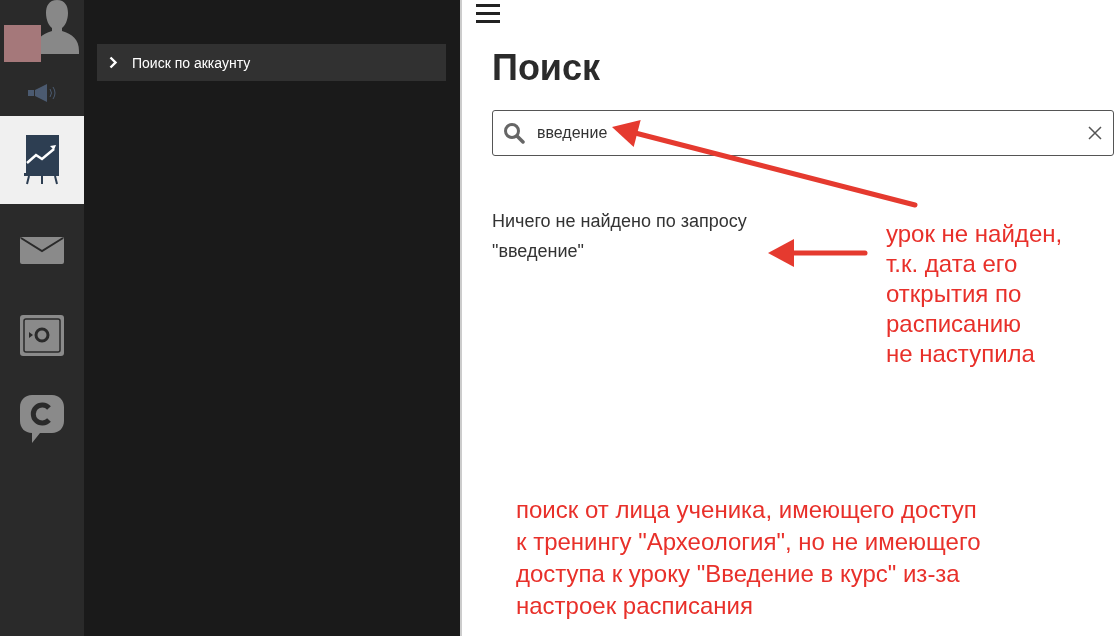  I want to click on annotation-text: не наступила, so click(961, 354).